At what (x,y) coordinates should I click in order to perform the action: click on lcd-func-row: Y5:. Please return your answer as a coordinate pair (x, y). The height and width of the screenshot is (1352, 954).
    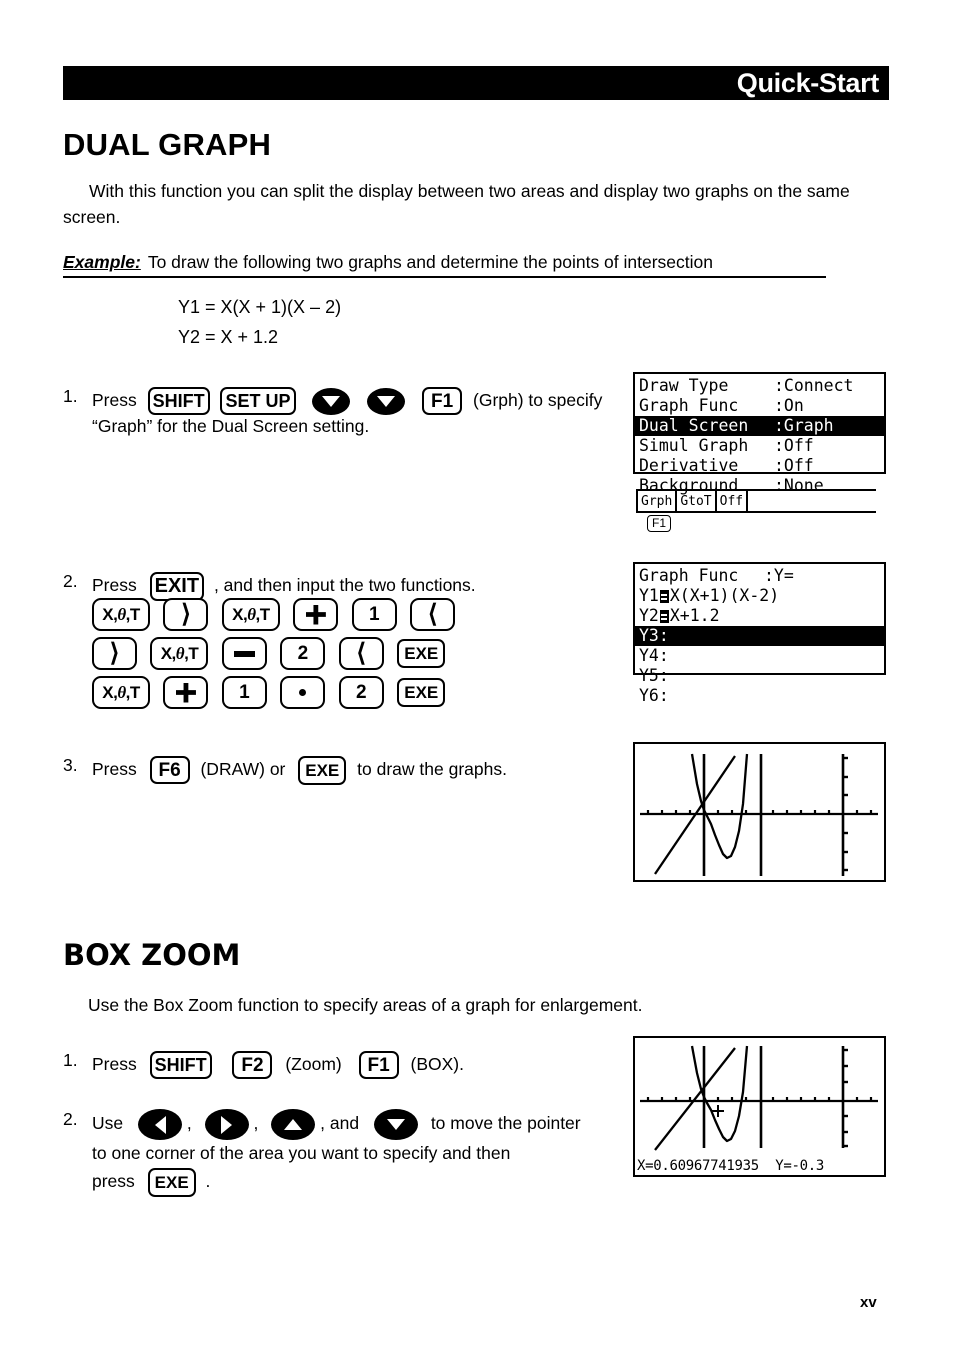
    Looking at the image, I should click on (759, 676).